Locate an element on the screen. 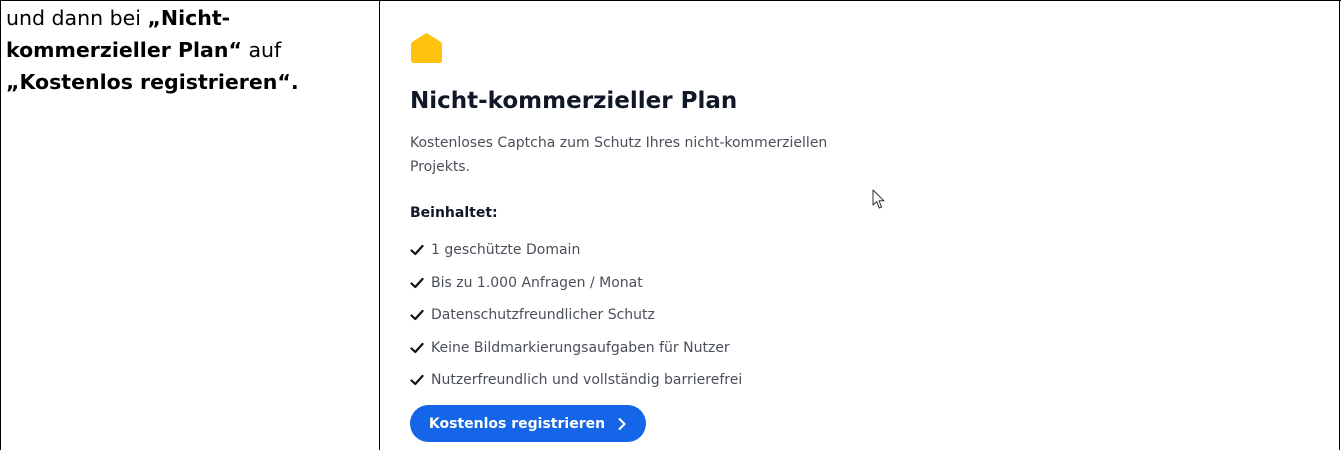  instruction-text-part: und dann bei is located at coordinates (77, 18).